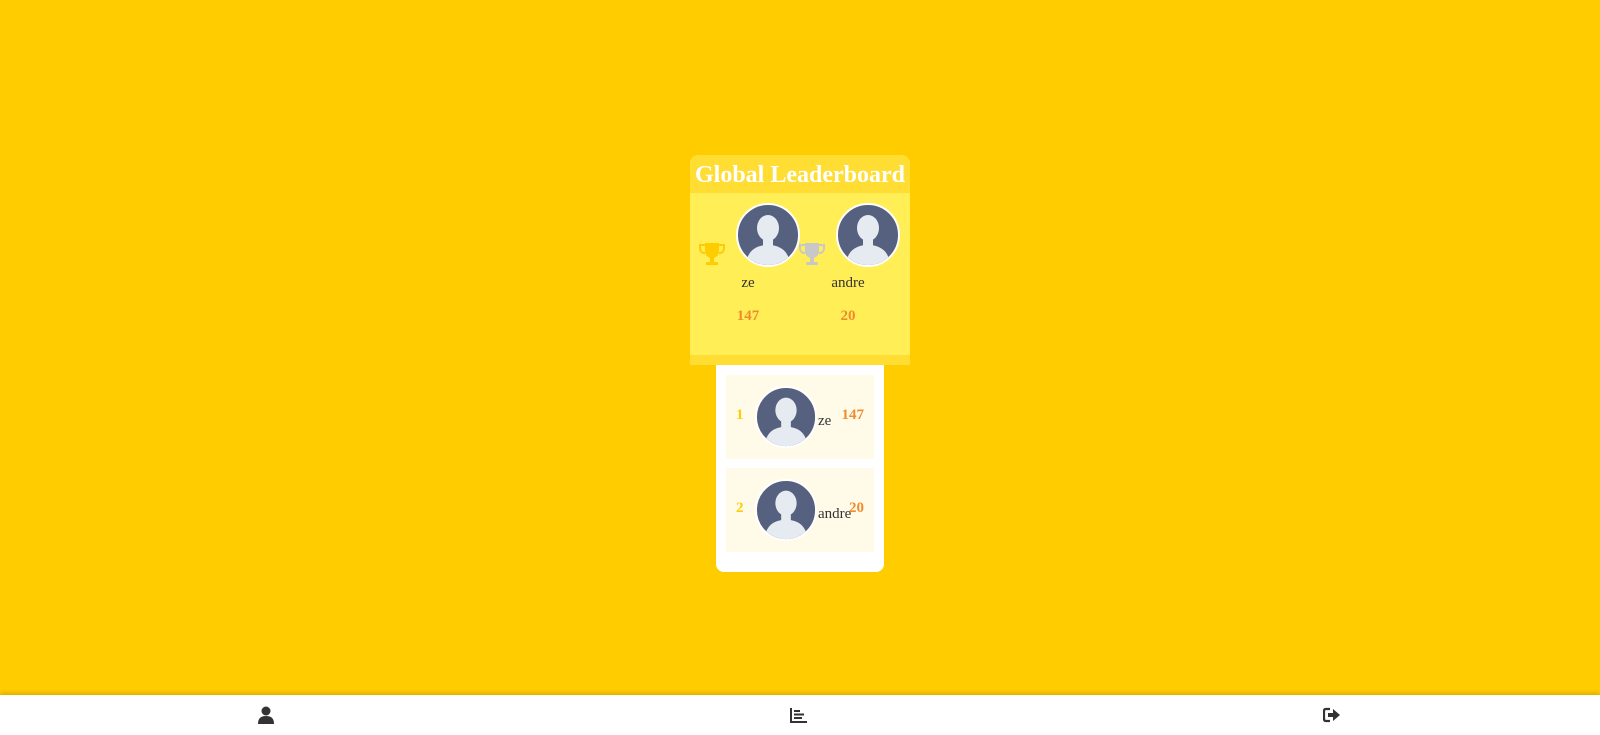  I want to click on list-item: 1 ze 147, so click(800, 417).